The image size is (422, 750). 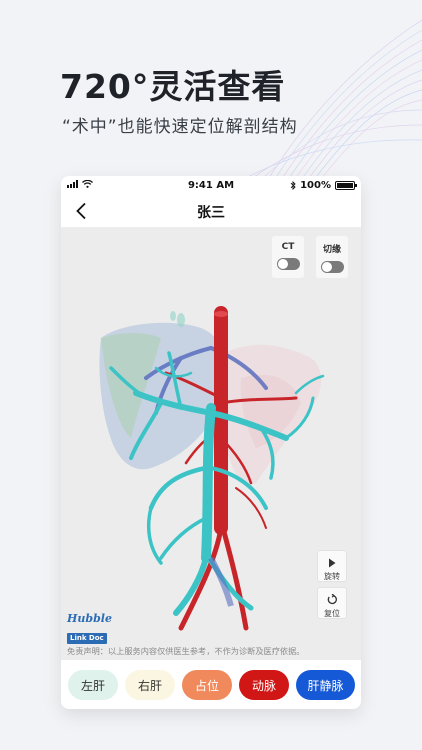 I want to click on hubble-linkdoc-logo: Hubble Link Doc, so click(x=89, y=628).